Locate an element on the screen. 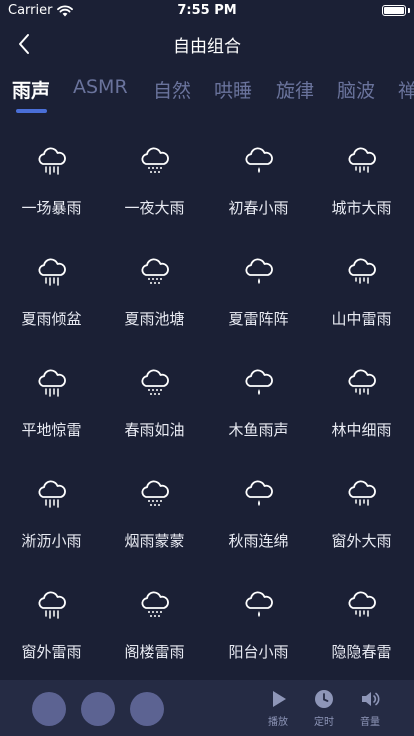 This screenshot has width=414, height=736. sound-label: 山中雷雨 is located at coordinates (361, 319).